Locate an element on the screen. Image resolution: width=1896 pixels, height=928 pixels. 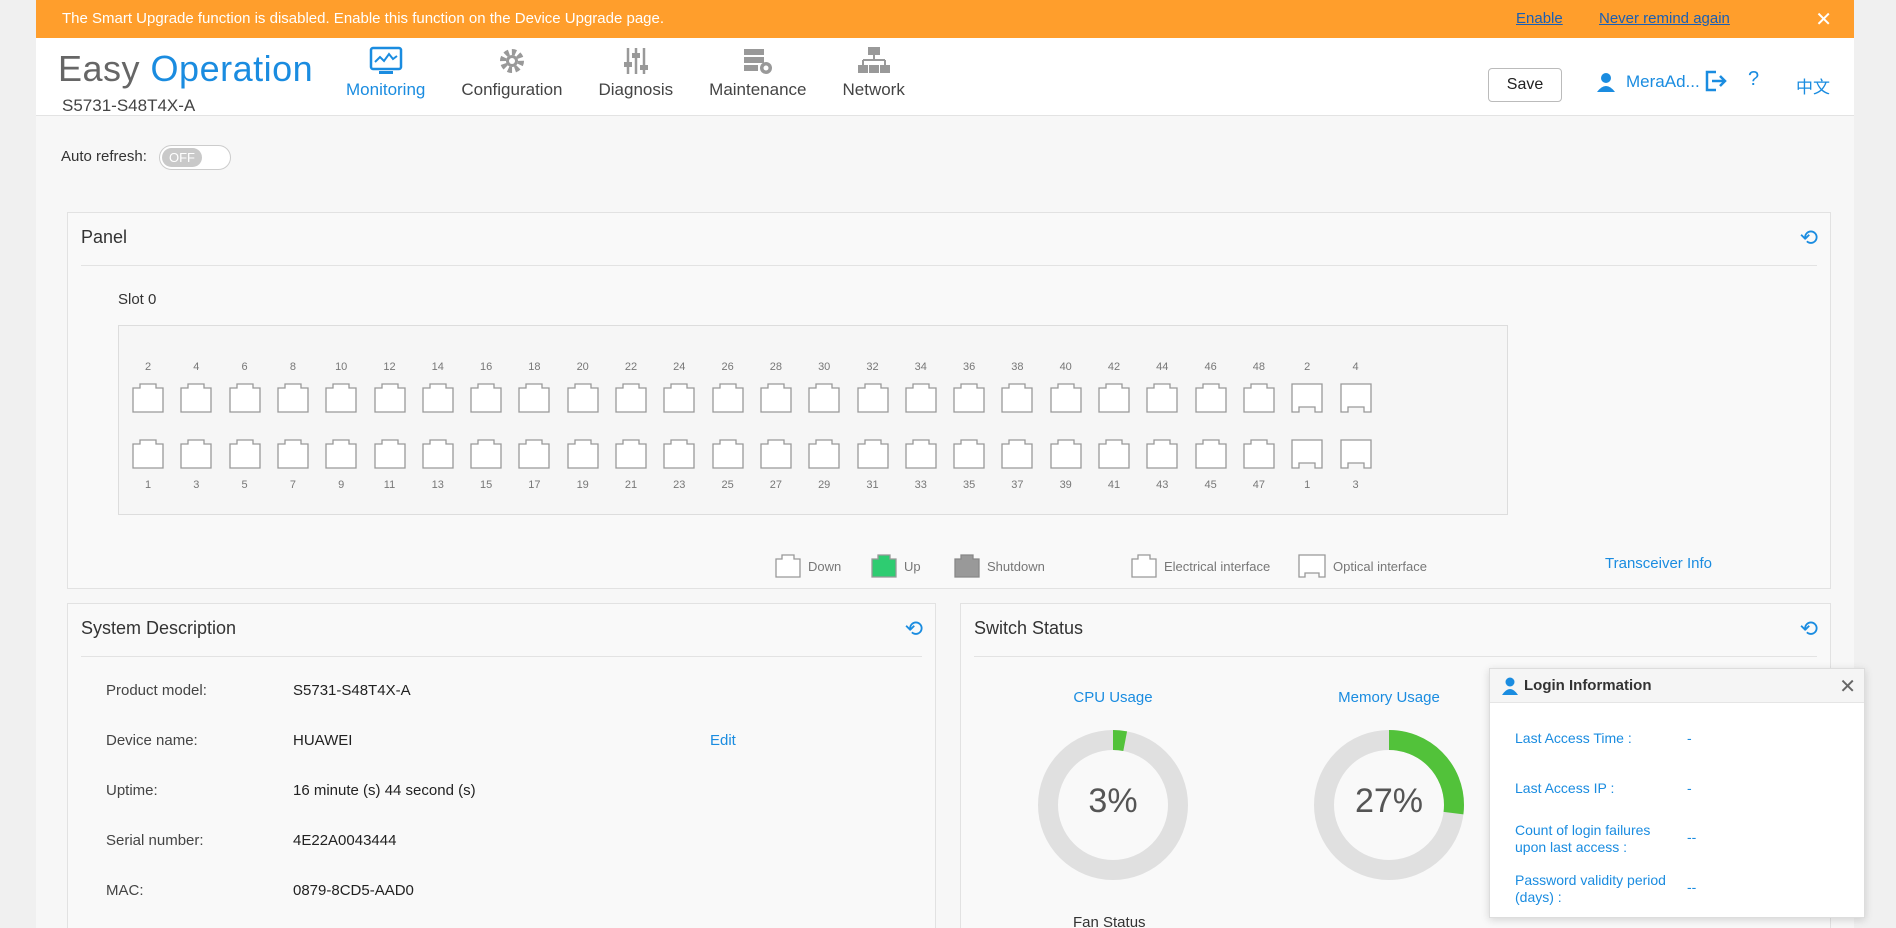
enable-link: Enable is located at coordinates (1539, 18).